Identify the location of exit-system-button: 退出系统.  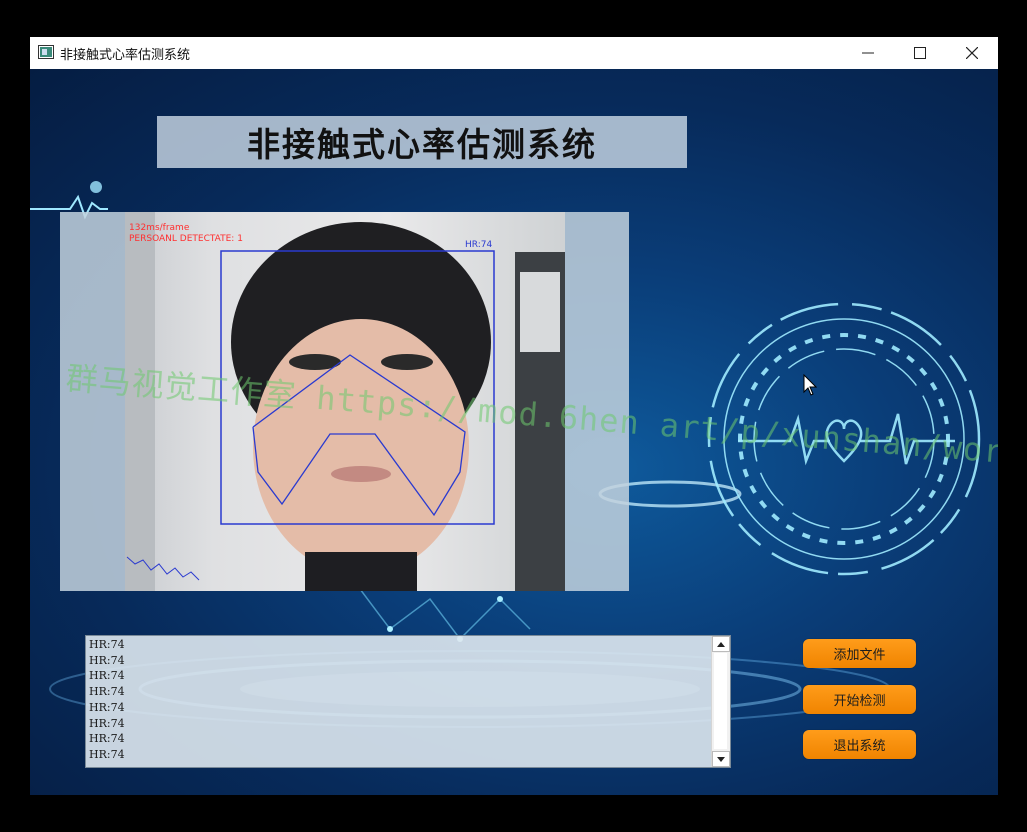
(859, 744).